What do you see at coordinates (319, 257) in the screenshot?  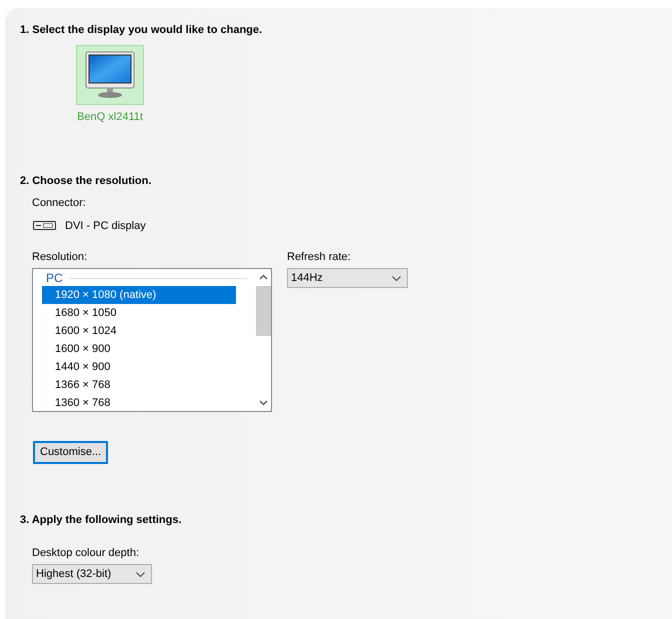 I see `refresh-rate-label: Refresh rate:` at bounding box center [319, 257].